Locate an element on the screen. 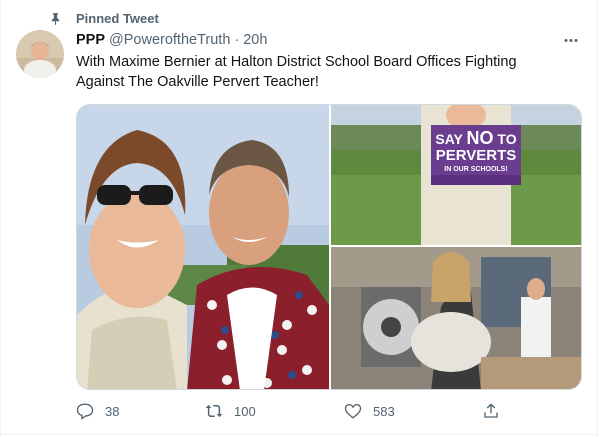 Image resolution: width=606 pixels, height=437 pixels. sign-perverts: PERVERTS is located at coordinates (476, 155).